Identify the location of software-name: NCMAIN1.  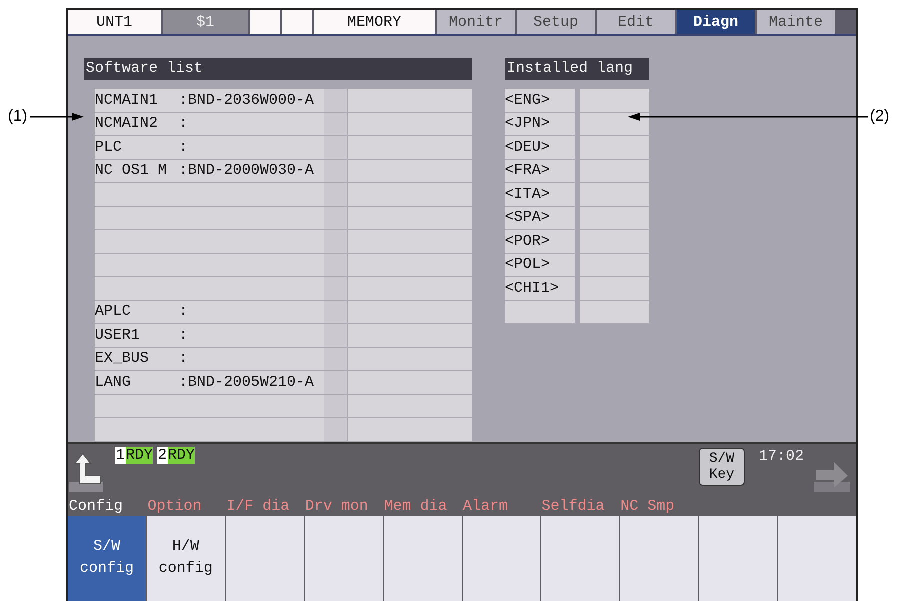
(127, 100).